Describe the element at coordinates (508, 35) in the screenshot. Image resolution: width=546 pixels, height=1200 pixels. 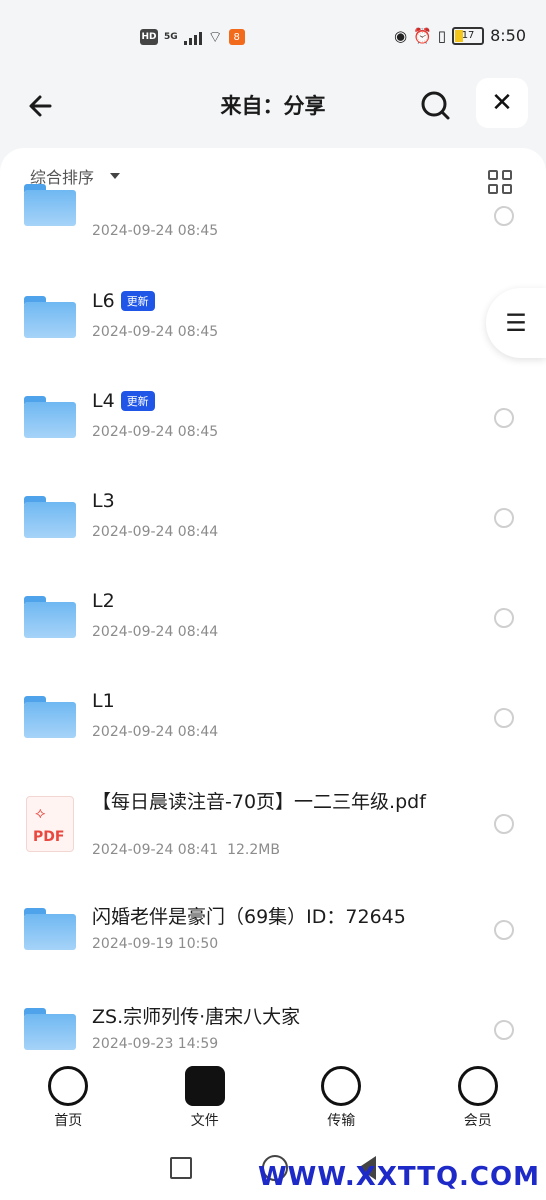
I see `clock: 8:50` at that location.